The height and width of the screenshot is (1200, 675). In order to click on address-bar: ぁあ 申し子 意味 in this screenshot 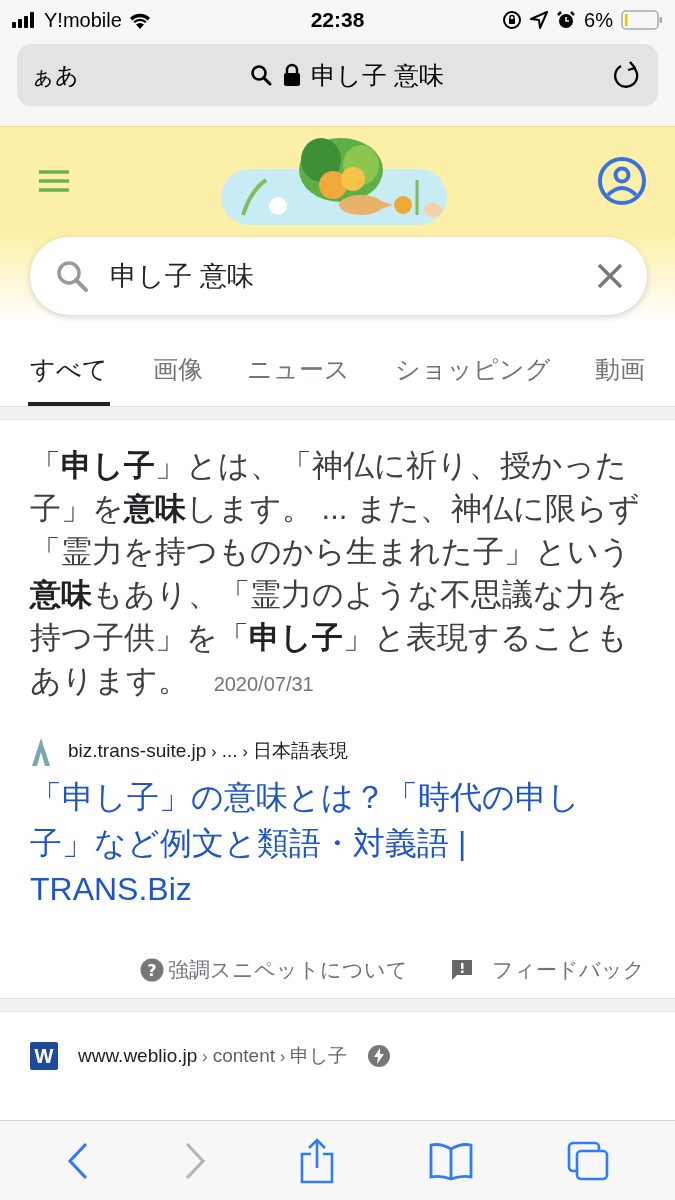, I will do `click(337, 75)`.